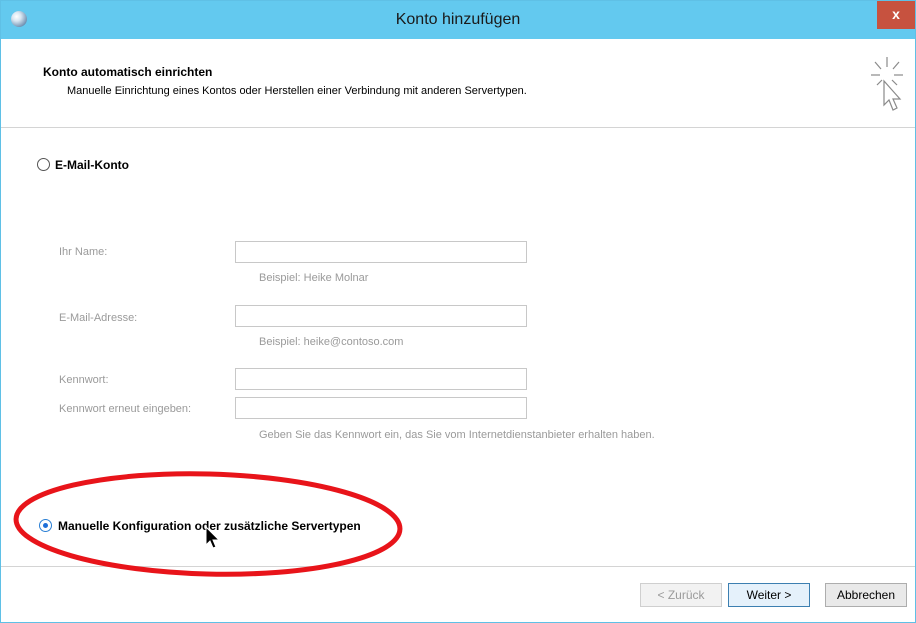  What do you see at coordinates (381, 316) in the screenshot?
I see `email-address-input` at bounding box center [381, 316].